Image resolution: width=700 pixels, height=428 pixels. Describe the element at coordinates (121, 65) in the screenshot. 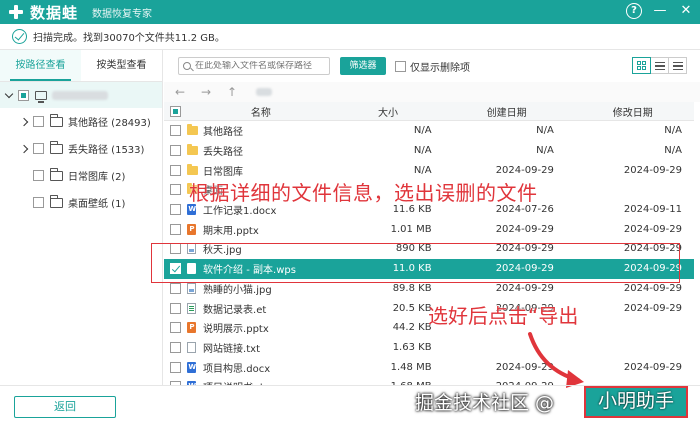

I see `tab-by-type: 按类型查看` at that location.